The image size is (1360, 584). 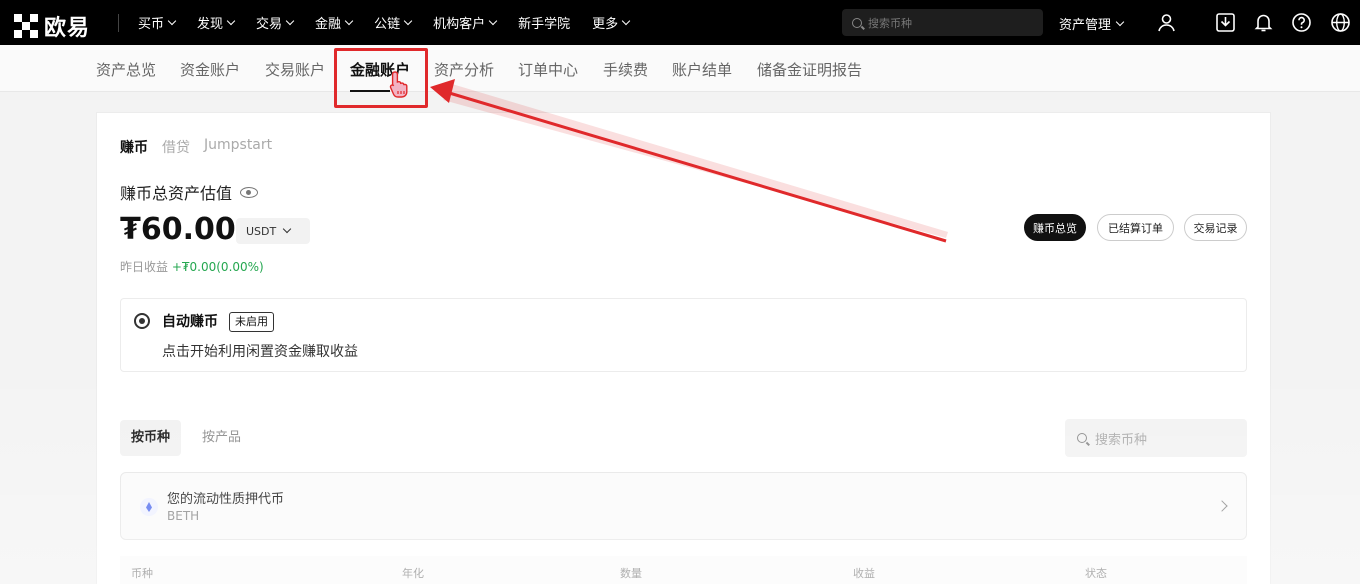 I want to click on nav-label: 公链, so click(x=387, y=24).